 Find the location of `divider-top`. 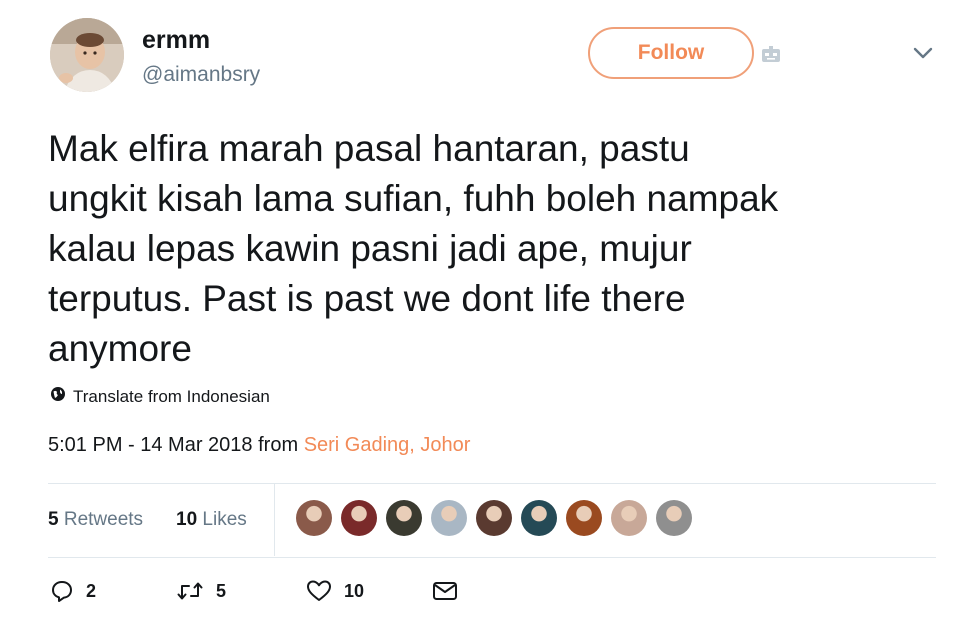

divider-top is located at coordinates (492, 483).